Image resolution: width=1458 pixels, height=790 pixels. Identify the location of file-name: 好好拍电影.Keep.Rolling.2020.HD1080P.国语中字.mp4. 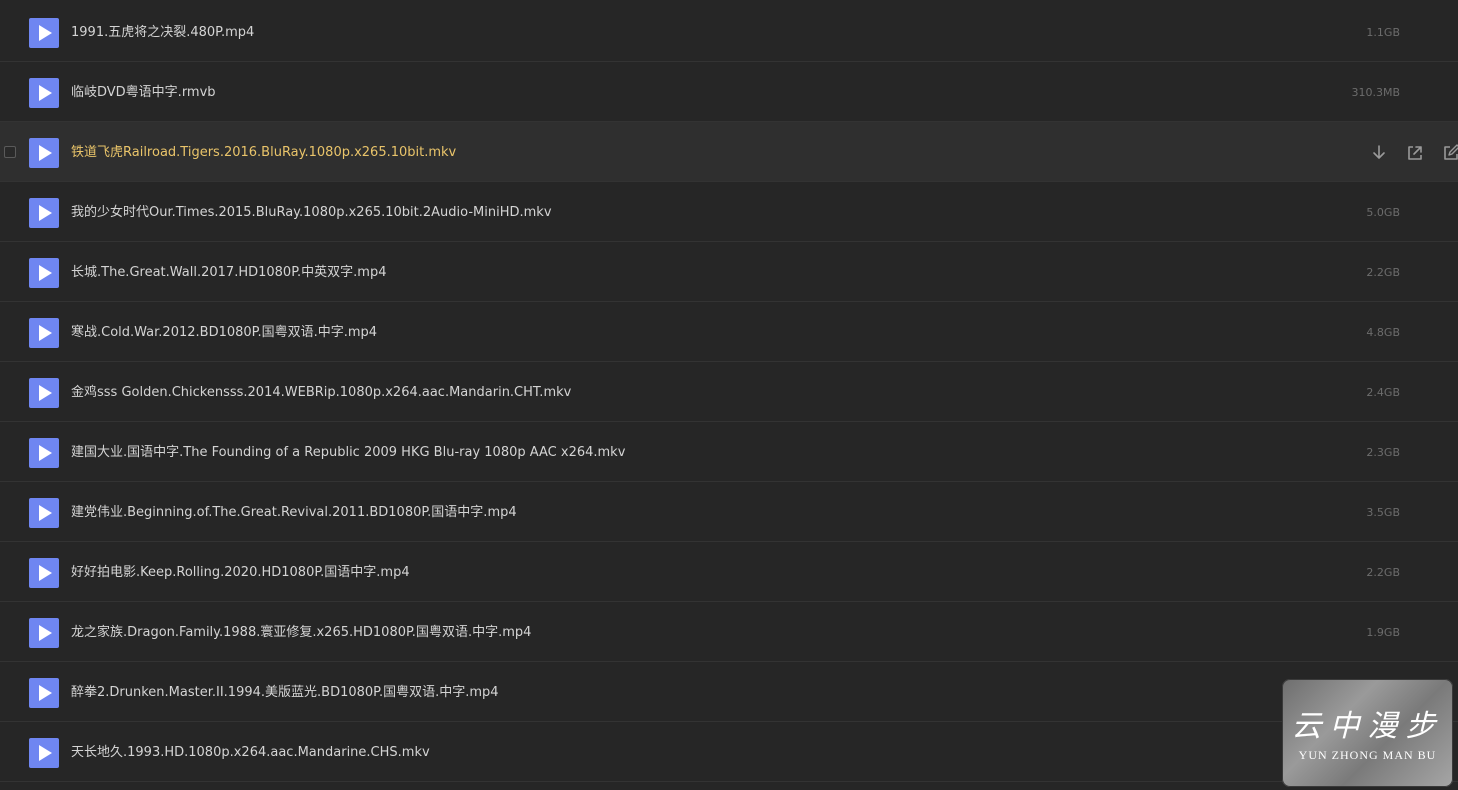
(240, 573).